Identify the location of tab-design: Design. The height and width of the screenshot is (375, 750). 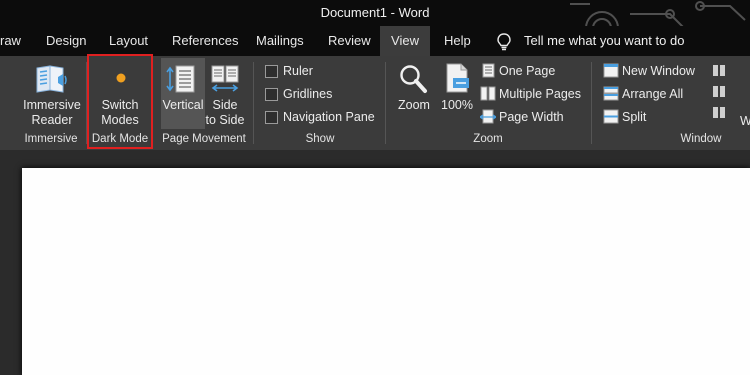
(66, 41).